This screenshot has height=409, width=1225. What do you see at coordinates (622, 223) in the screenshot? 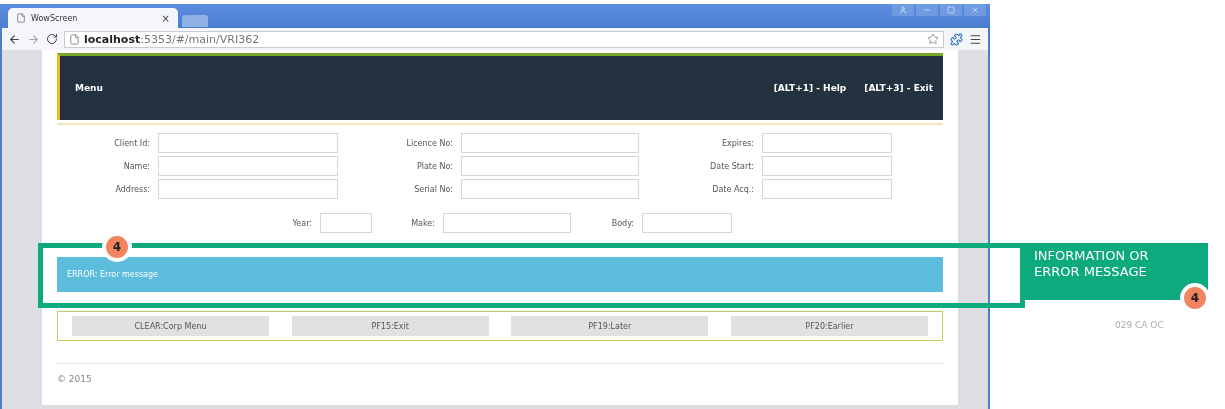
I see `field-label: Body:` at bounding box center [622, 223].